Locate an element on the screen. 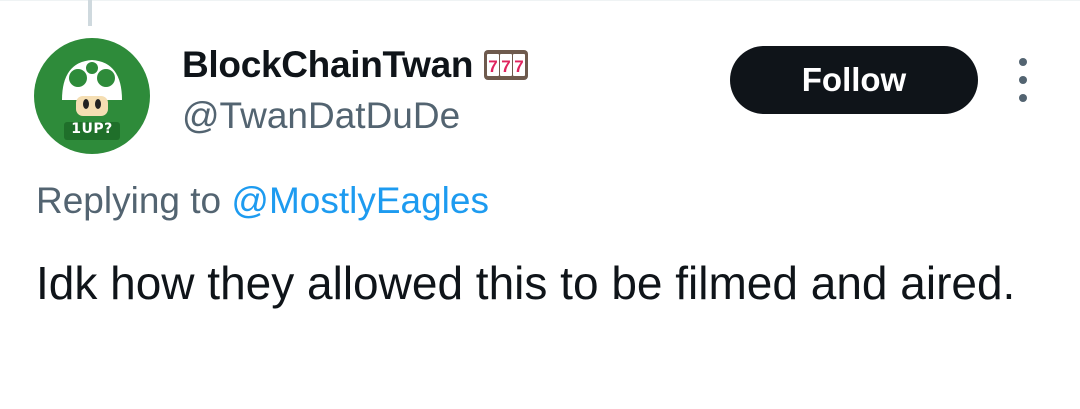 Image resolution: width=1080 pixels, height=409 pixels. more-options-icon is located at coordinates (1023, 80).